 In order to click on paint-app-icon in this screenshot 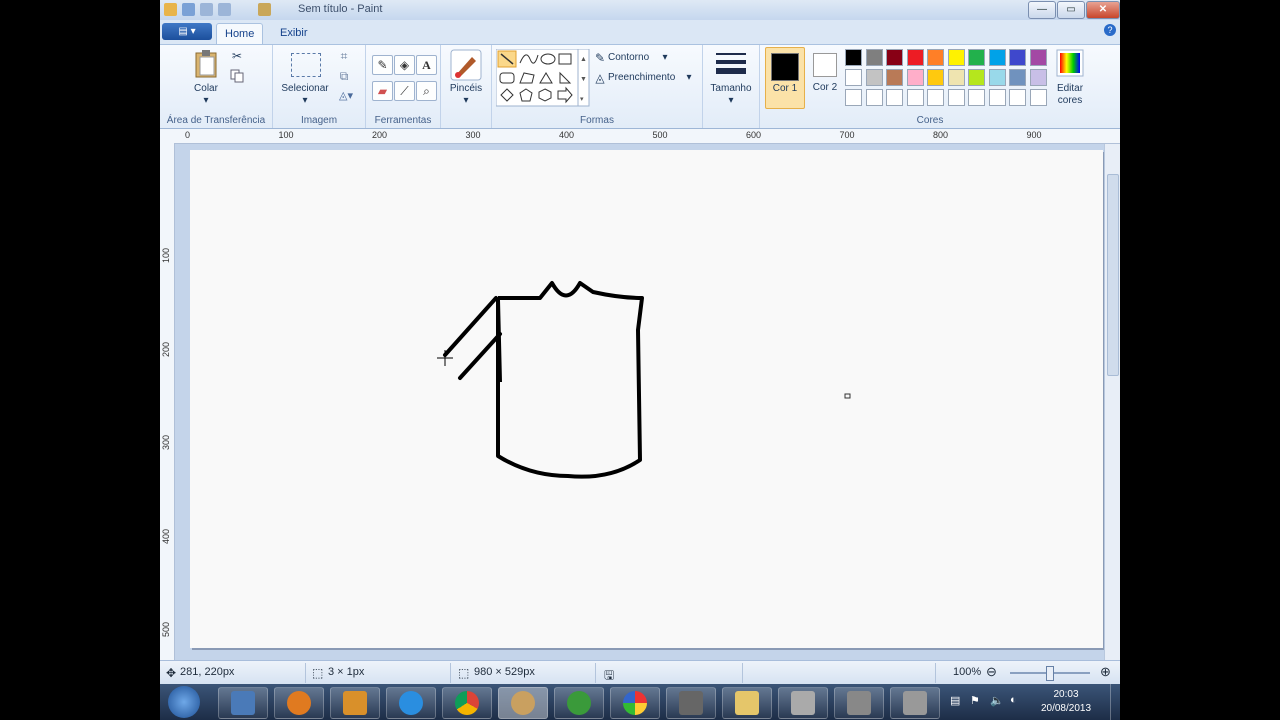, I will do `click(170, 9)`.